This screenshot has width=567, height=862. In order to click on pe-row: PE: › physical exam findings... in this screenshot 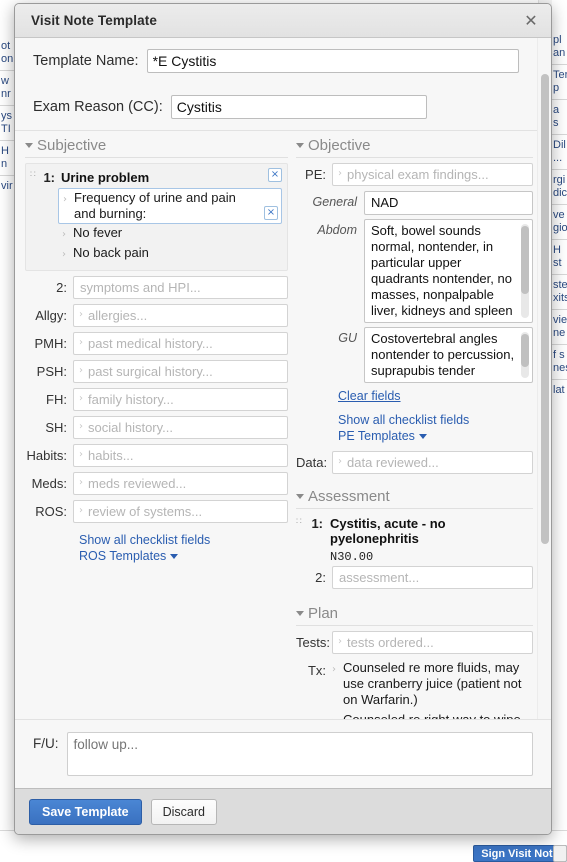, I will do `click(414, 174)`.